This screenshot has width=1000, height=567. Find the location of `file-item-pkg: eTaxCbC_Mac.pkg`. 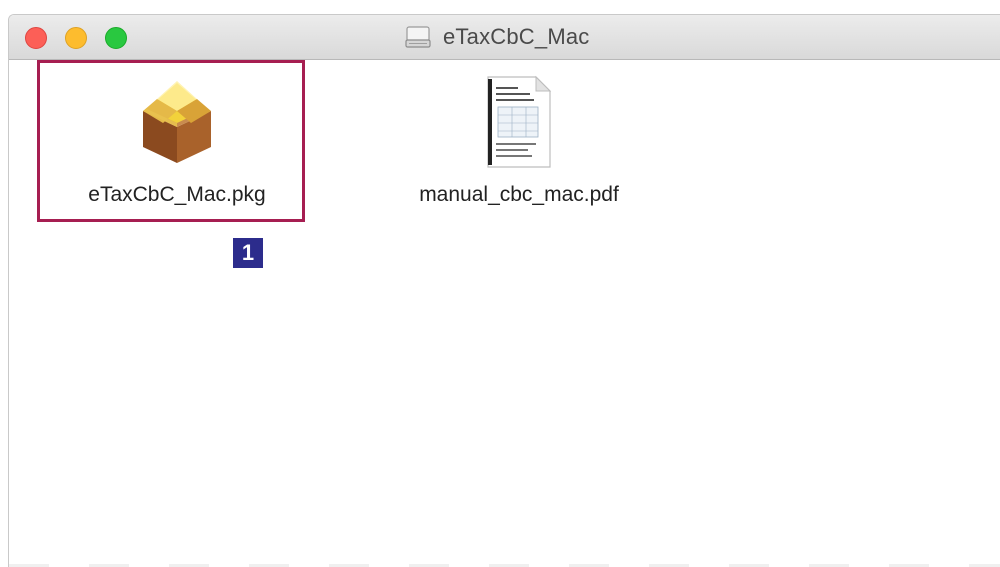

file-item-pkg: eTaxCbC_Mac.pkg is located at coordinates (177, 155).